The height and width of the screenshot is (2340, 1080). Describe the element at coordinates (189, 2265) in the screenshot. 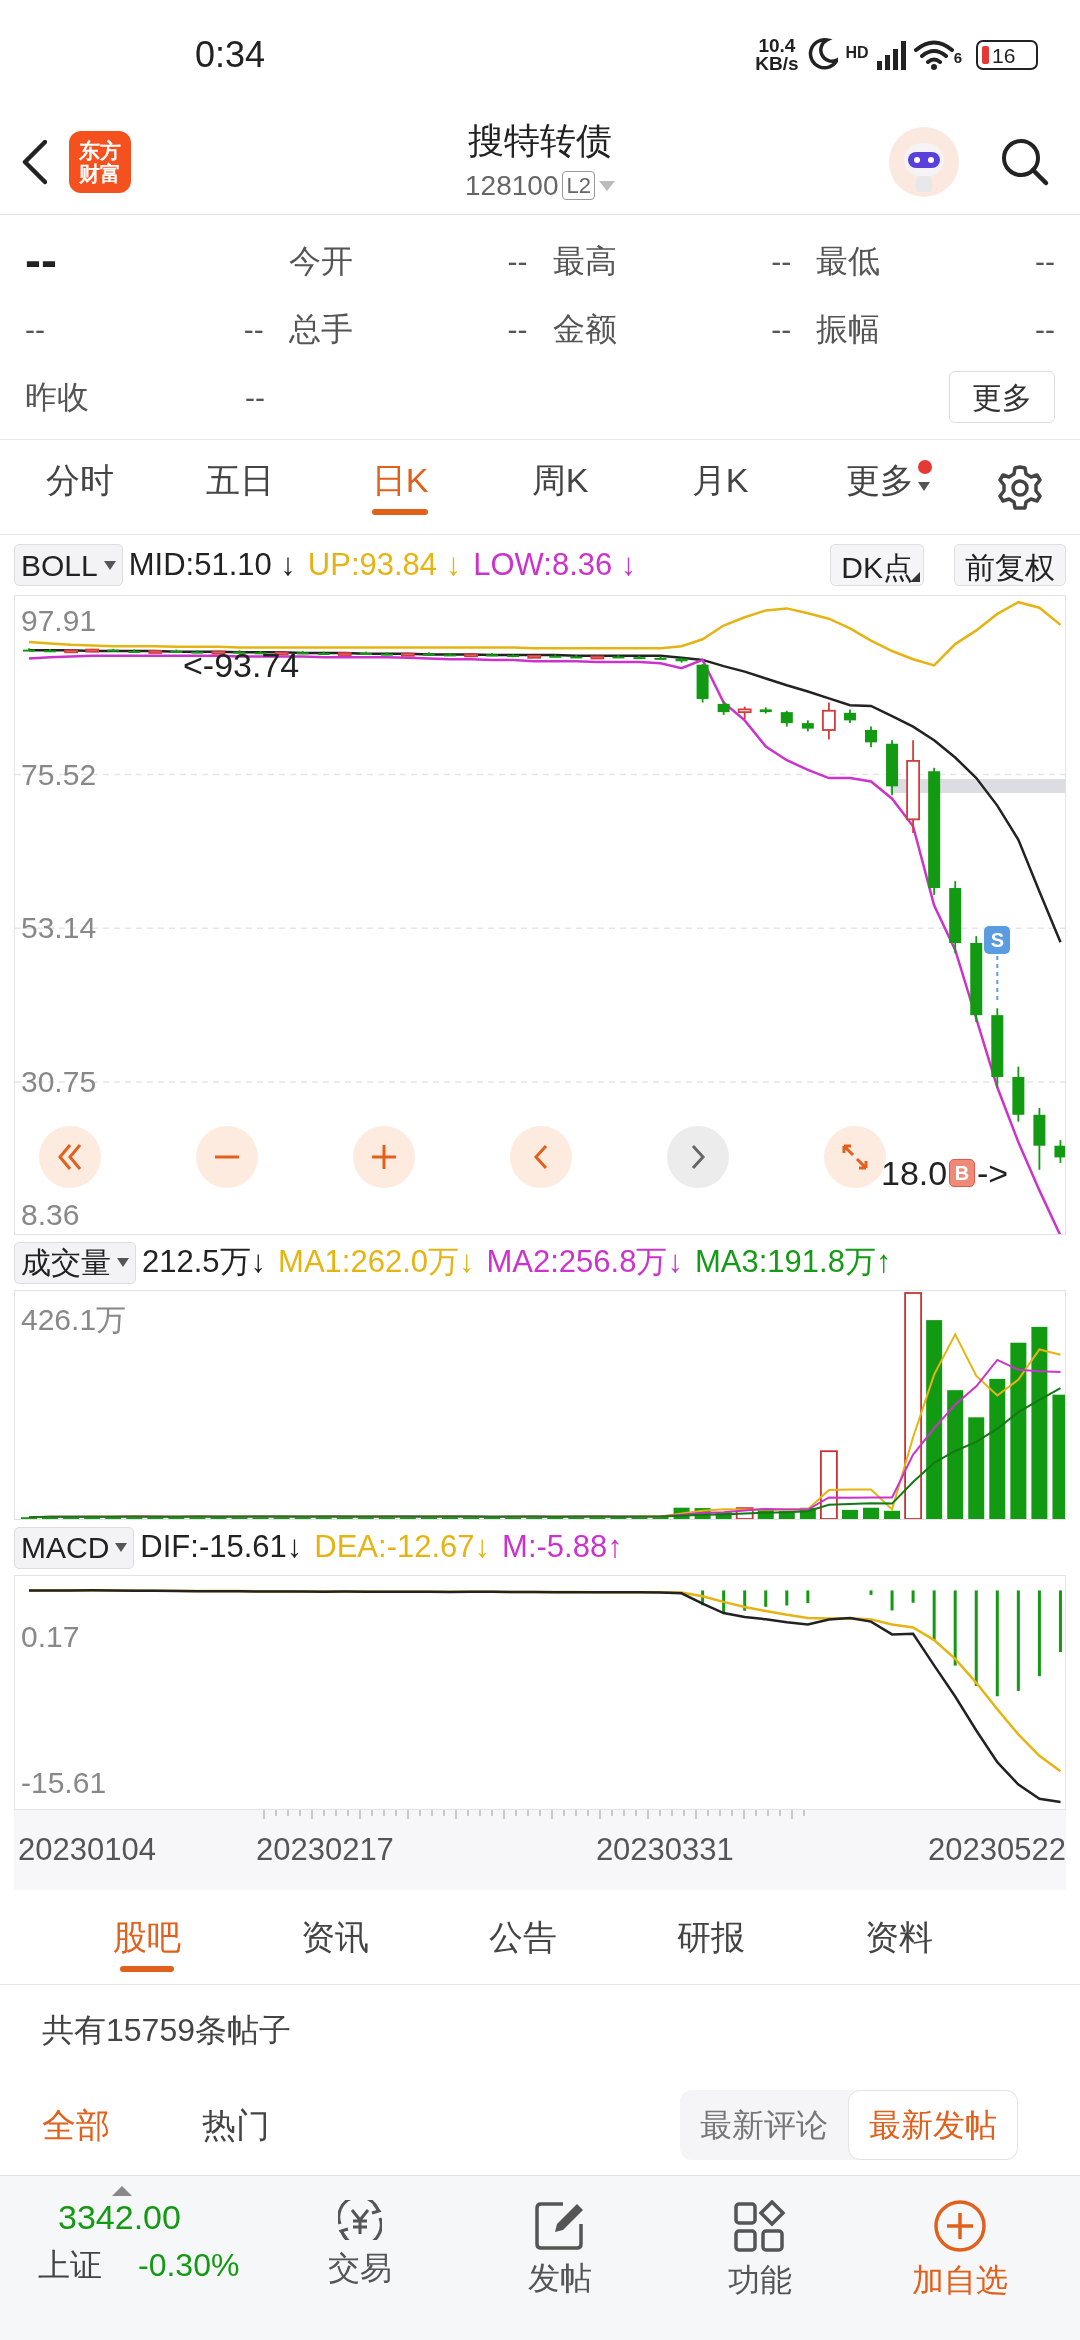

I see `index-change: -0.30%` at that location.